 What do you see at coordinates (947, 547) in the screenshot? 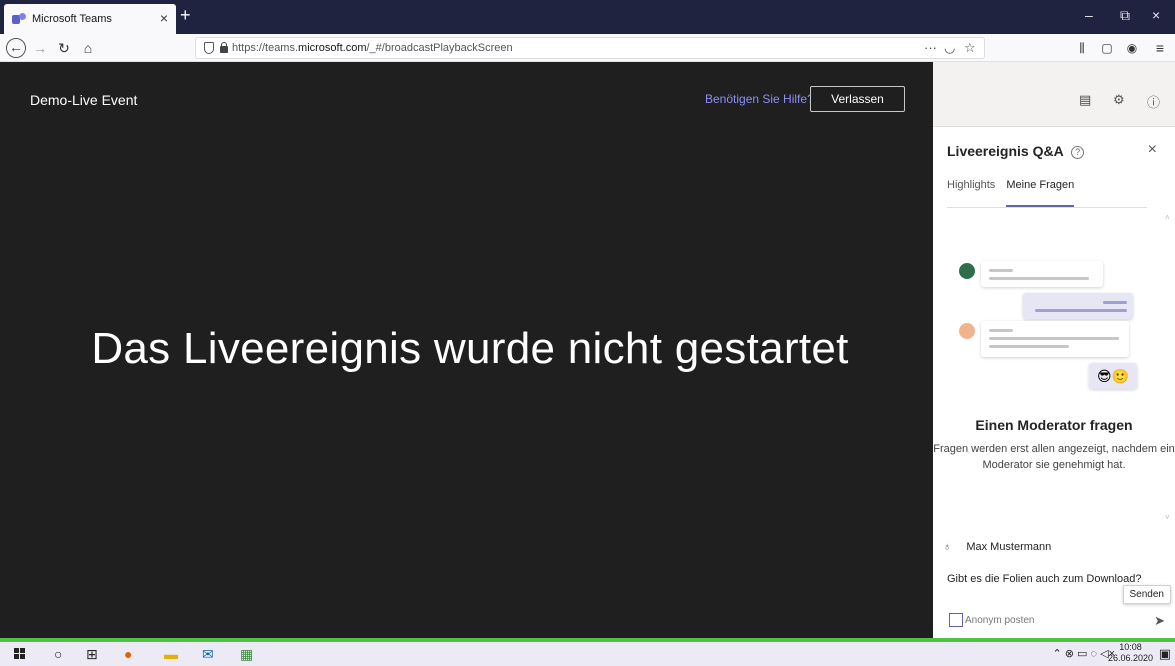
I see `person-icon: ♁` at bounding box center [947, 547].